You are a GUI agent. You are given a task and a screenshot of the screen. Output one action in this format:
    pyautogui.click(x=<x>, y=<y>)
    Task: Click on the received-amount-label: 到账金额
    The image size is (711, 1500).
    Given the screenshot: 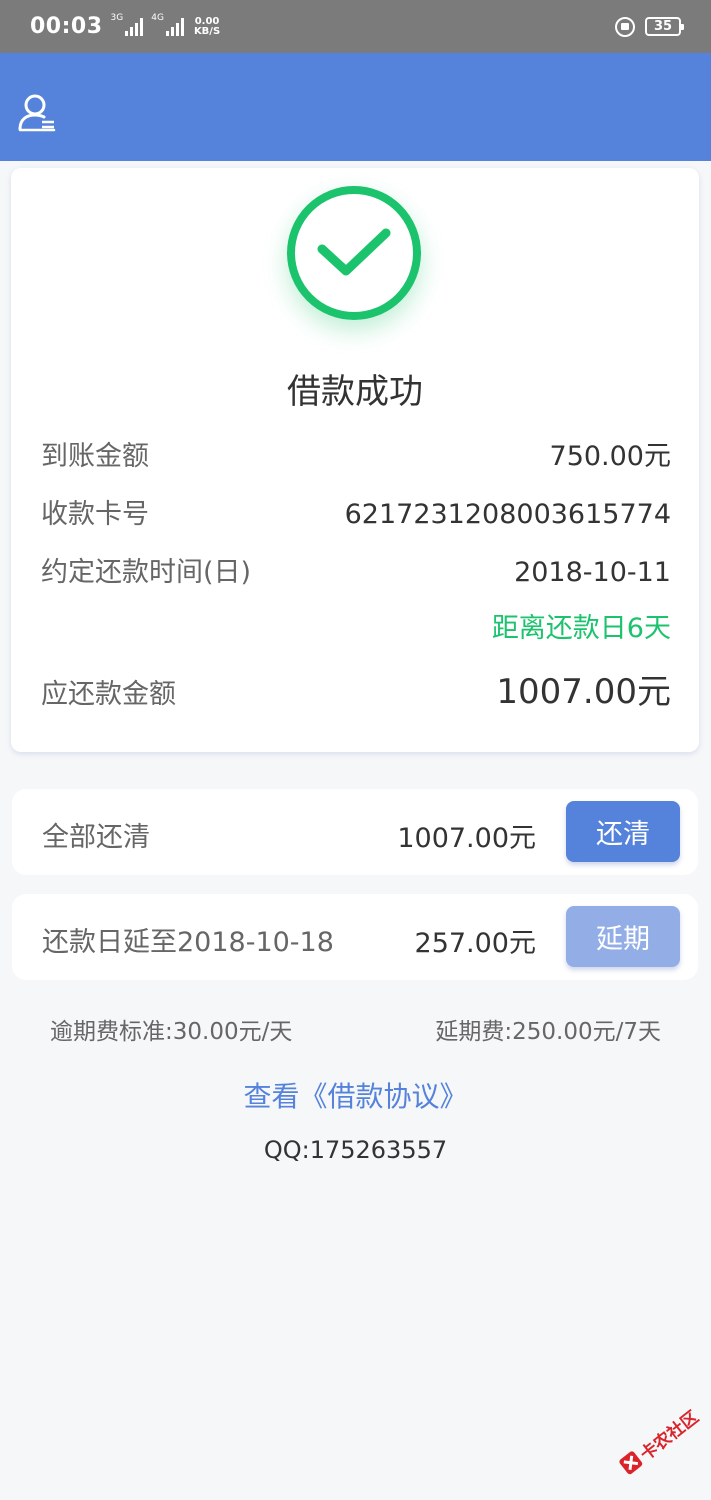 What is the action you would take?
    pyautogui.click(x=95, y=456)
    